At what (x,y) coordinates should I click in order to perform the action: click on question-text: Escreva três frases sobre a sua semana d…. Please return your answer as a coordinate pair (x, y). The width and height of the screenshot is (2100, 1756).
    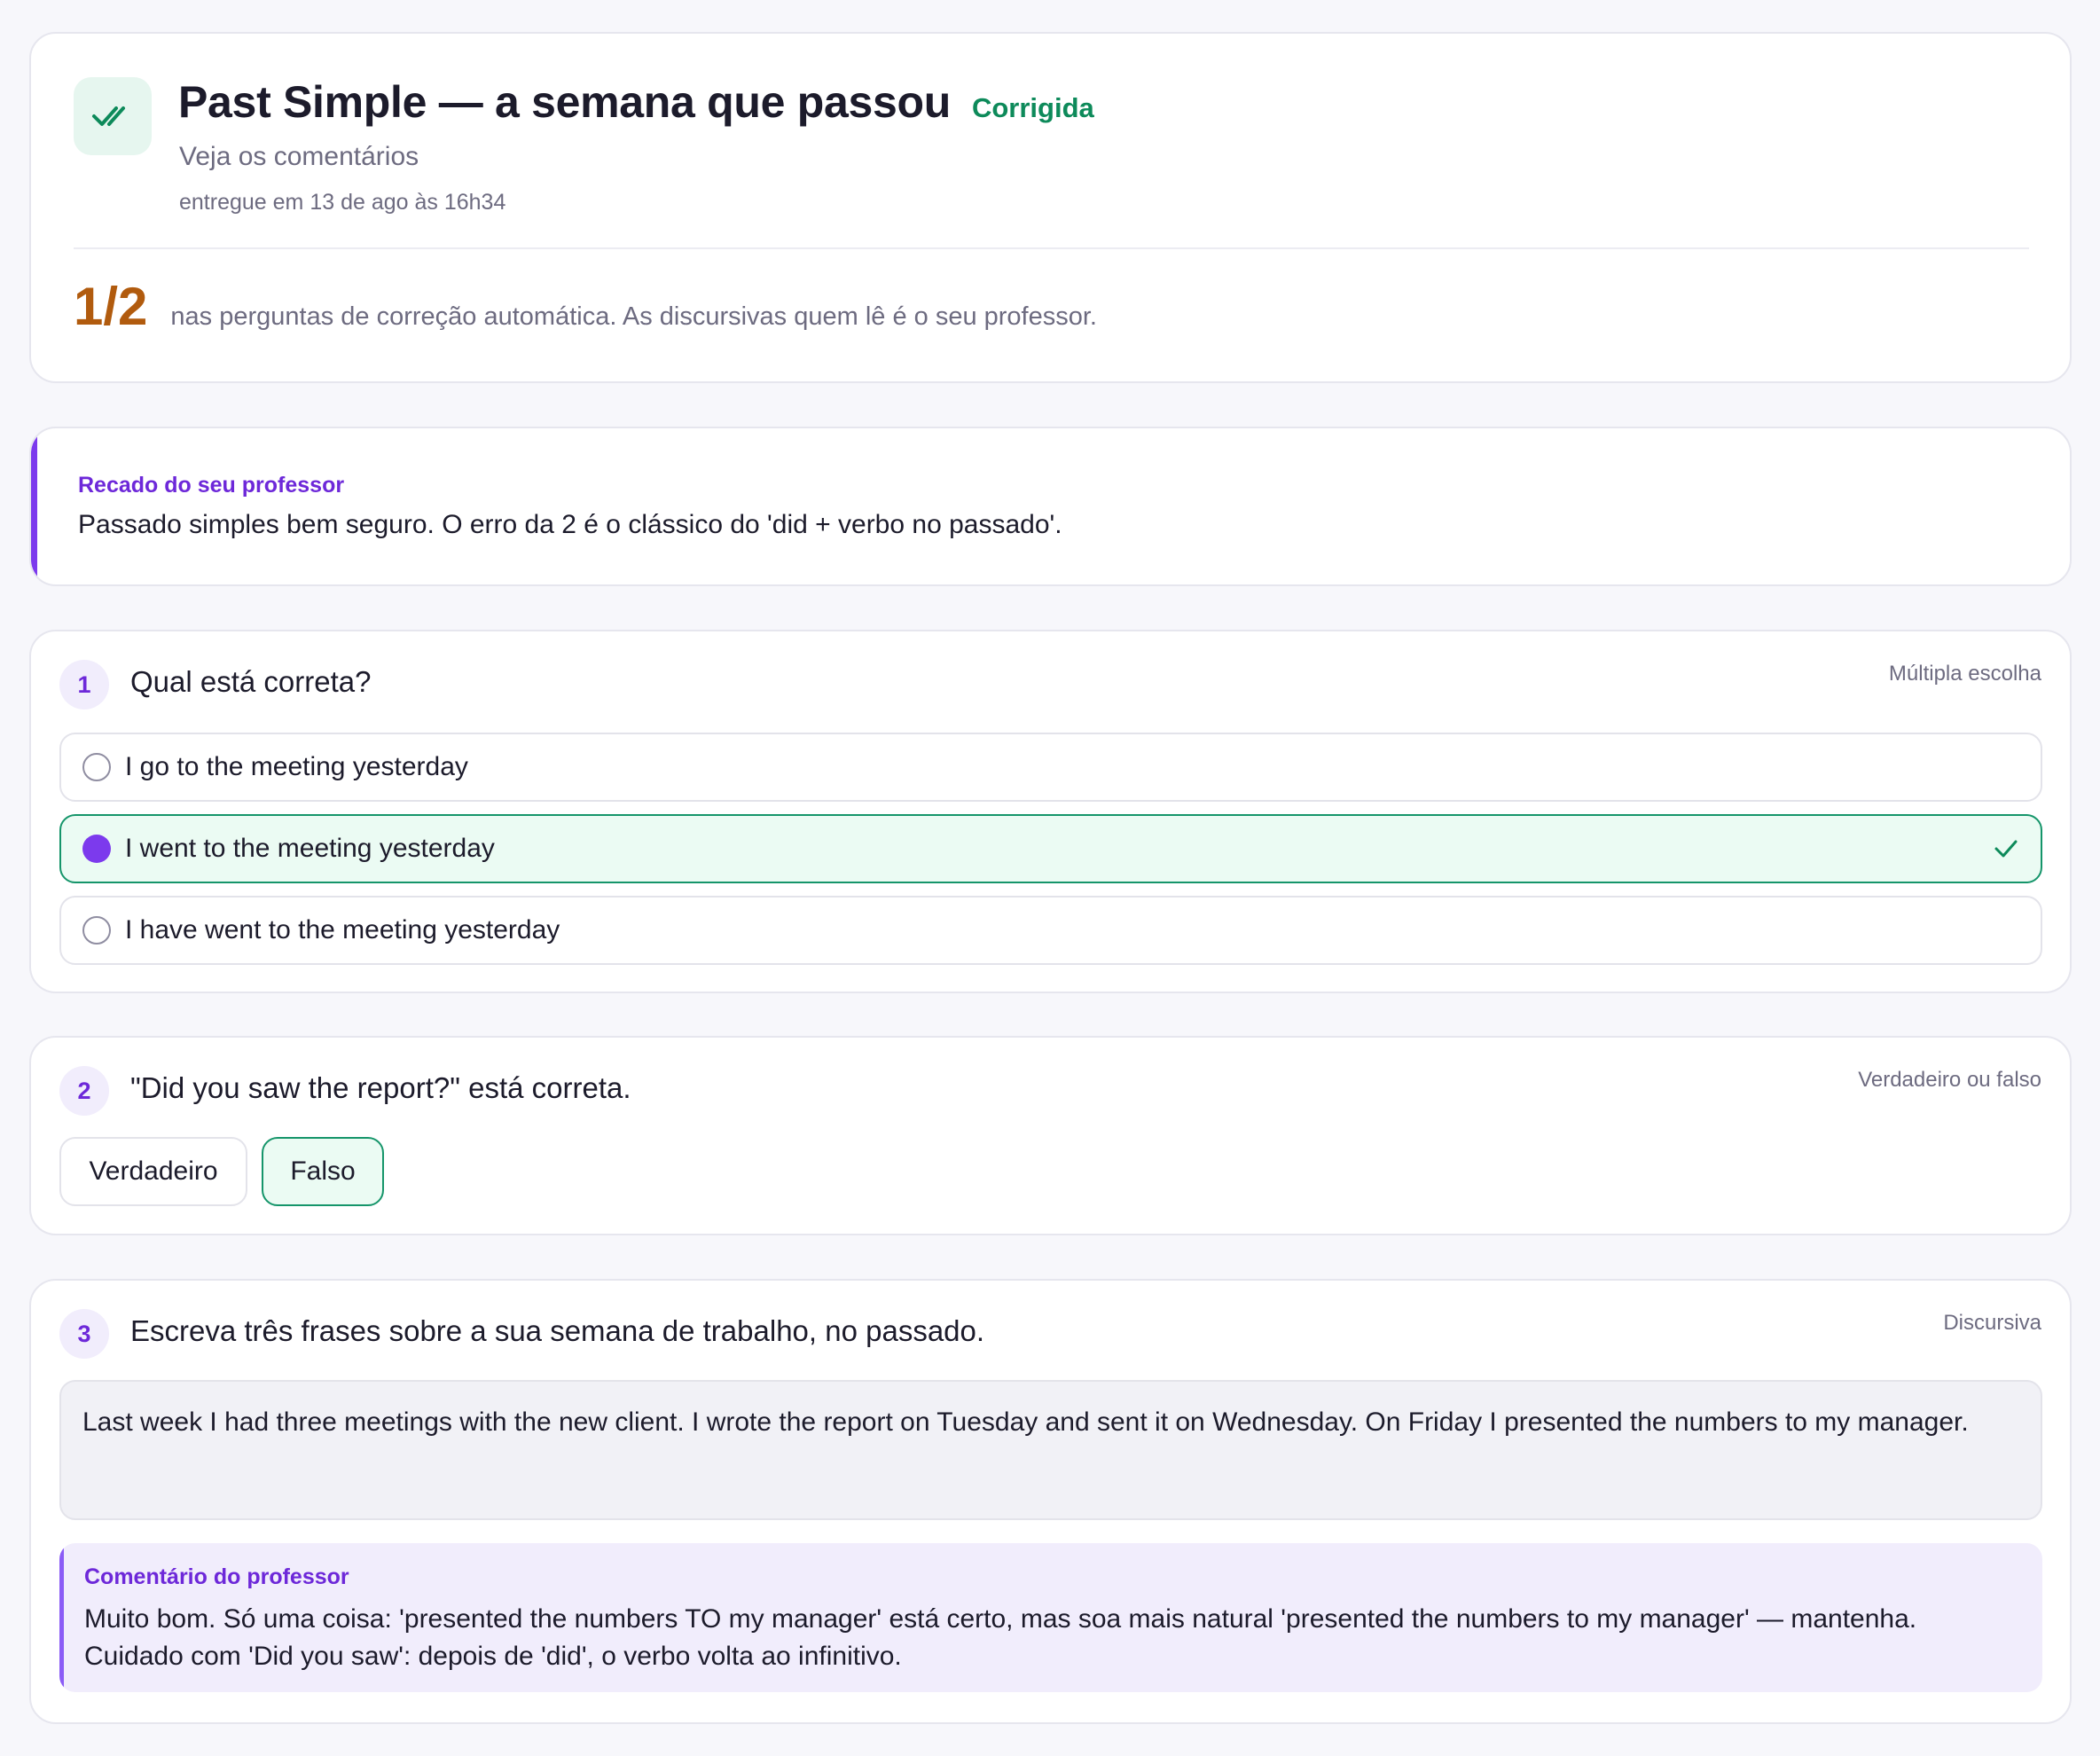
    Looking at the image, I should click on (557, 1331).